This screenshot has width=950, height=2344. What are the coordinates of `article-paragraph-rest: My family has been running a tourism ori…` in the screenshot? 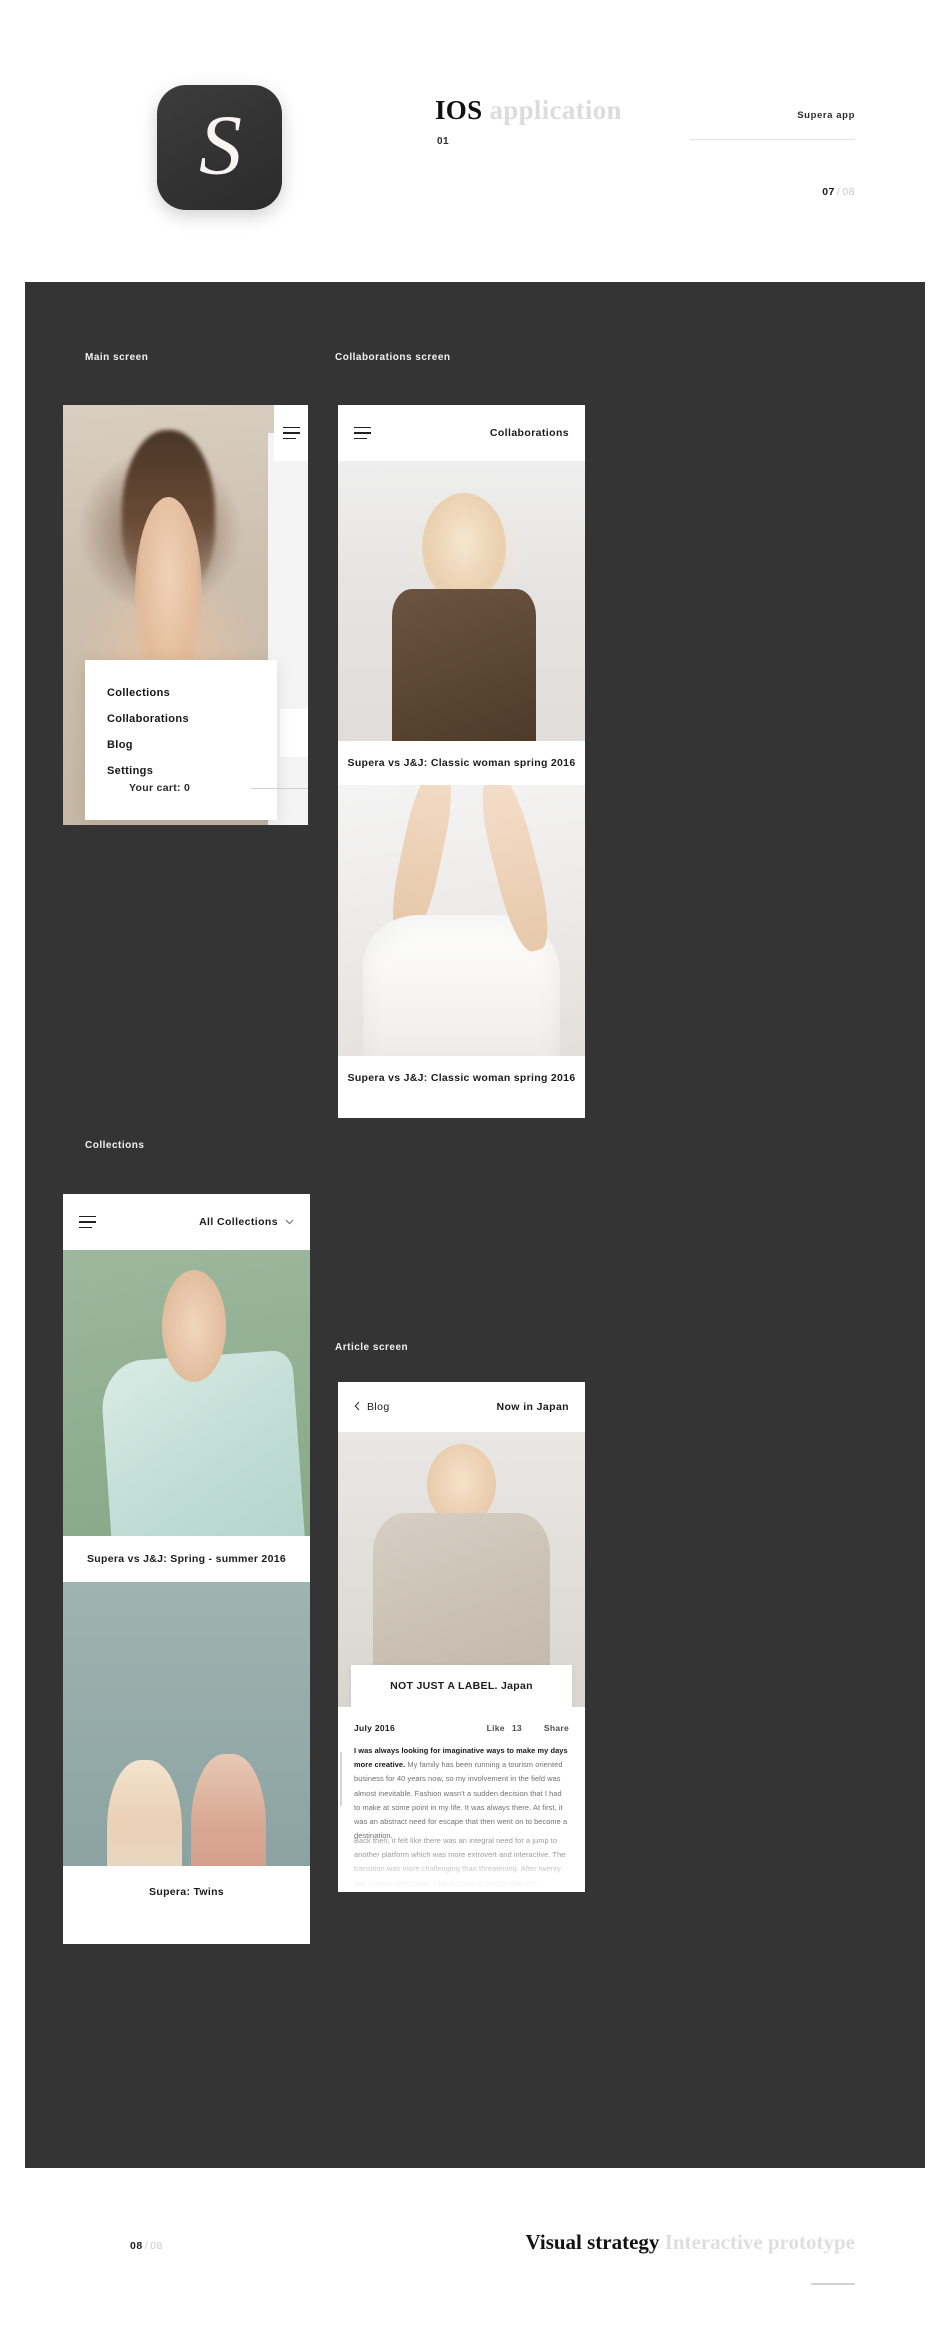 It's located at (461, 1800).